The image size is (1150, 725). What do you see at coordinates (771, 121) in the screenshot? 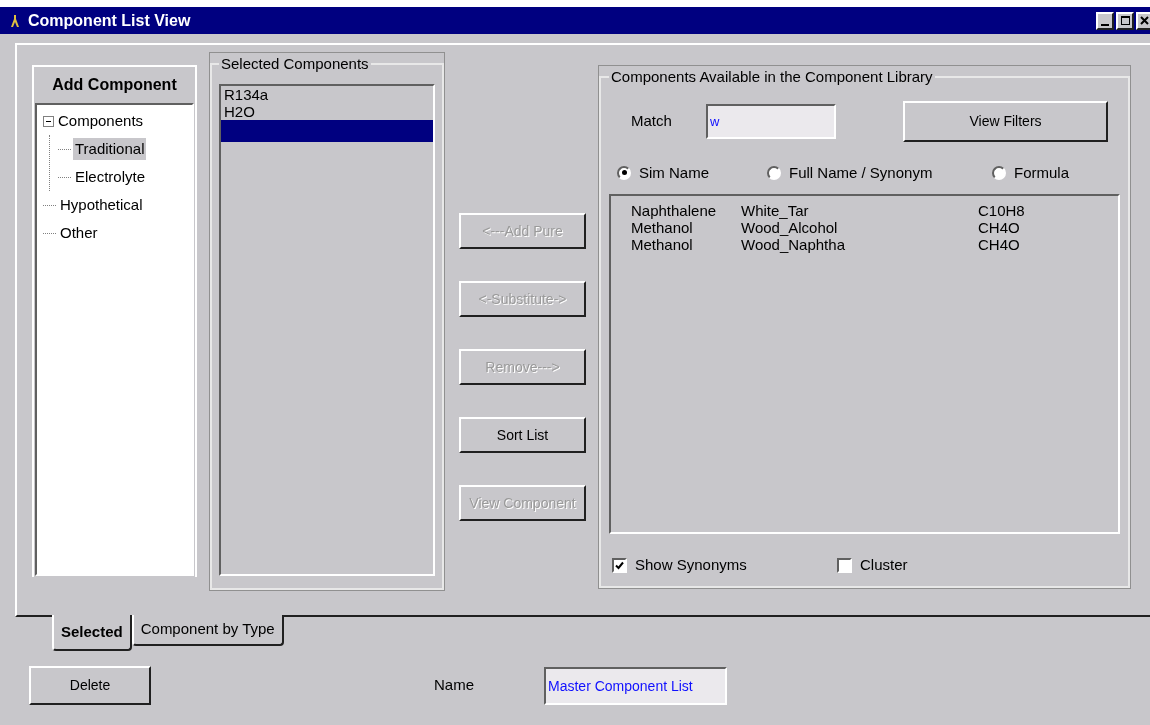
I see `match-field: w` at bounding box center [771, 121].